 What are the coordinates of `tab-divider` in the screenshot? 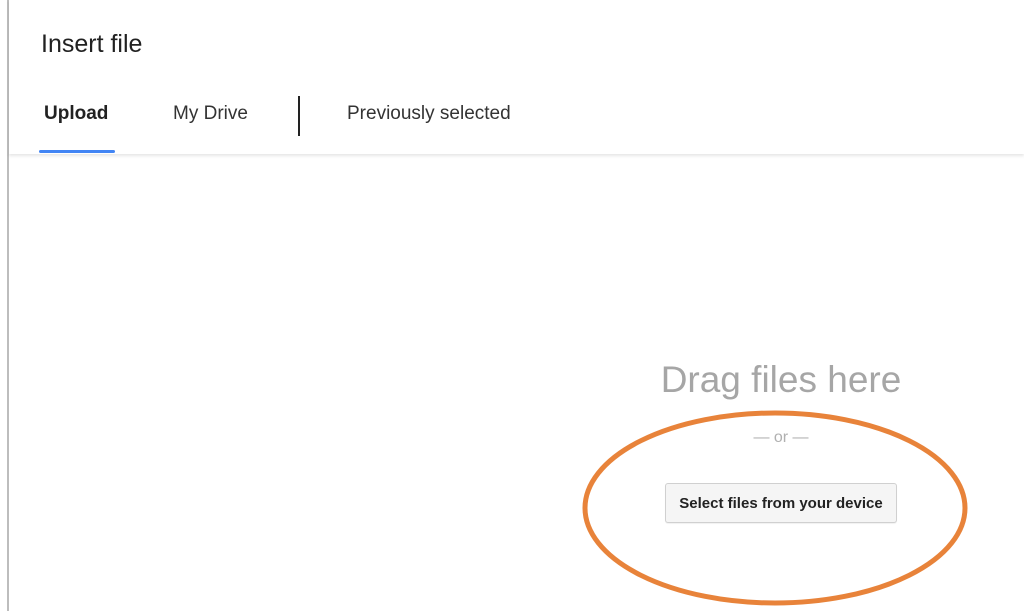 It's located at (299, 116).